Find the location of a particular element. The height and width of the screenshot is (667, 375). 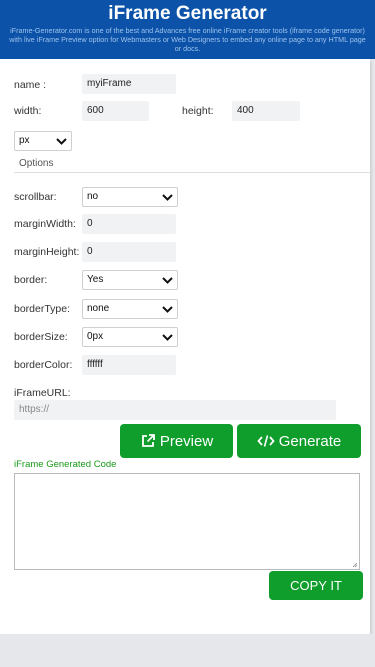

options-divider is located at coordinates (192, 172).